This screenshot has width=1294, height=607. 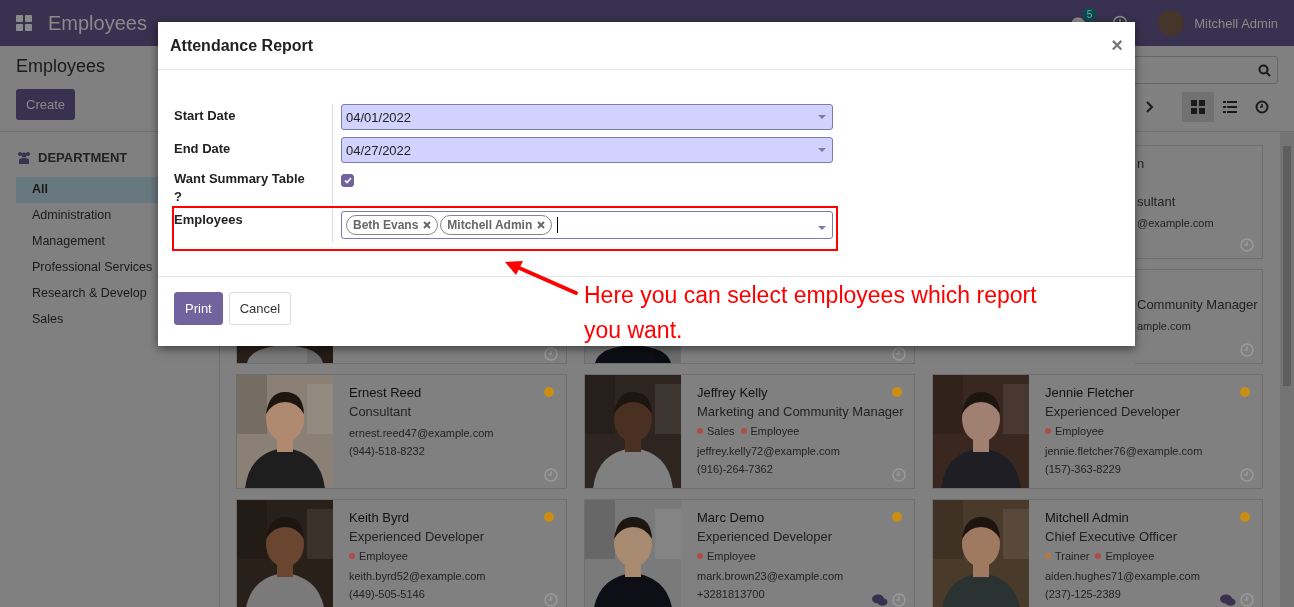 What do you see at coordinates (1083, 594) in the screenshot?
I see `phone-text: (237)-125-2389` at bounding box center [1083, 594].